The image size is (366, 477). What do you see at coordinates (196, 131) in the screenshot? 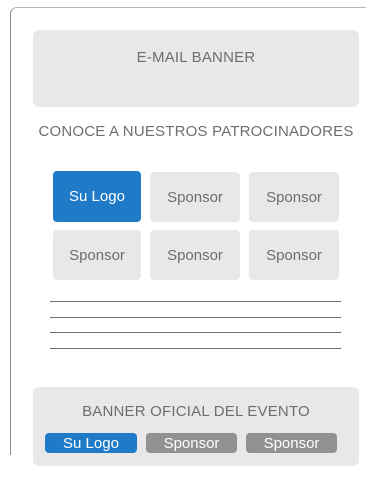
I see `sponsors-section-title: CONOCE A NUESTROS PATROCINADORES` at bounding box center [196, 131].